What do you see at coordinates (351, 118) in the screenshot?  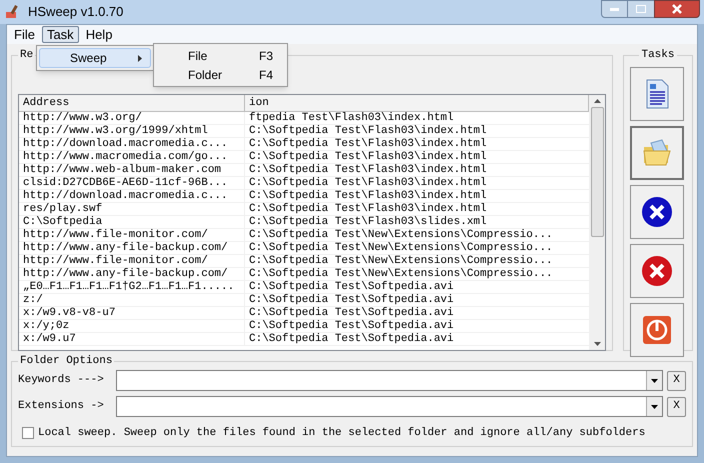 I see `table-cell-text: ftpedia Test\Flash03\index.html` at bounding box center [351, 118].